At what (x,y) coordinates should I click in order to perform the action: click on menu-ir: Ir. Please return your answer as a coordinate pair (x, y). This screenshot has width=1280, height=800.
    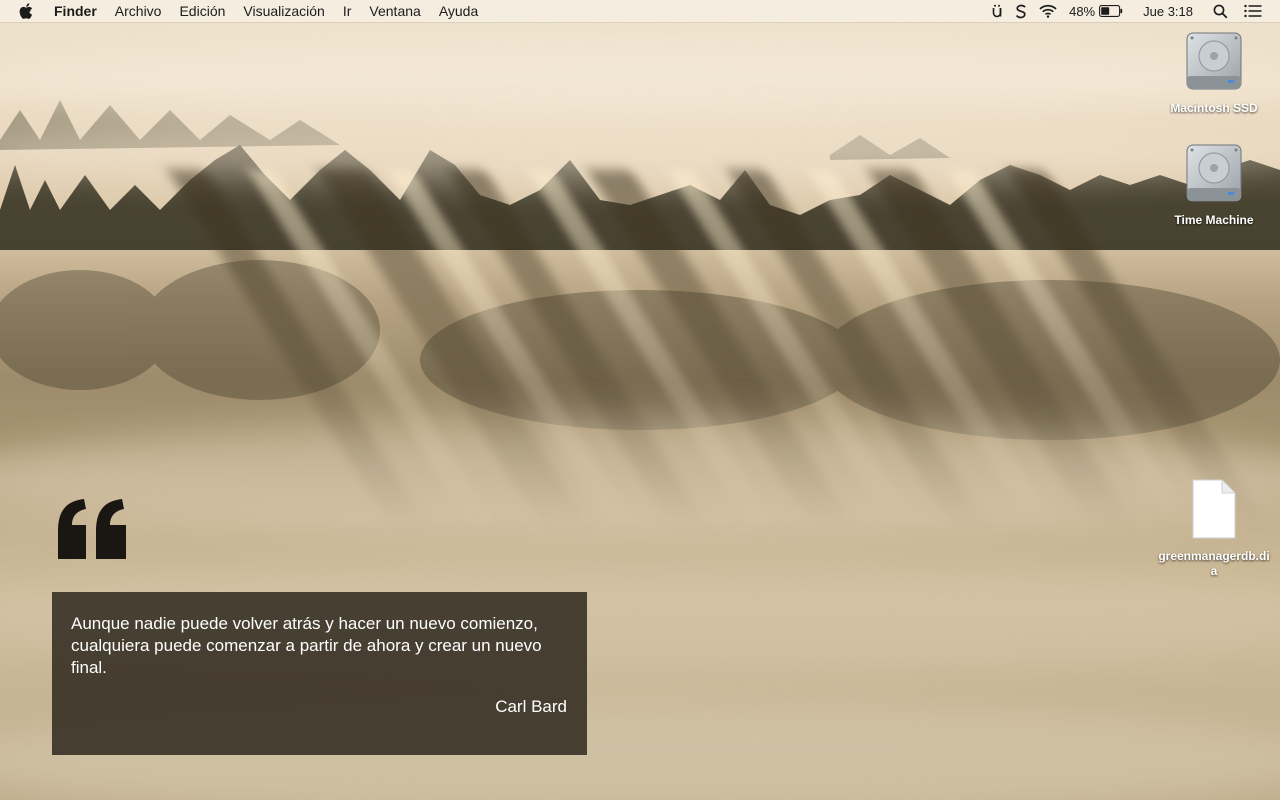
    Looking at the image, I should click on (347, 11).